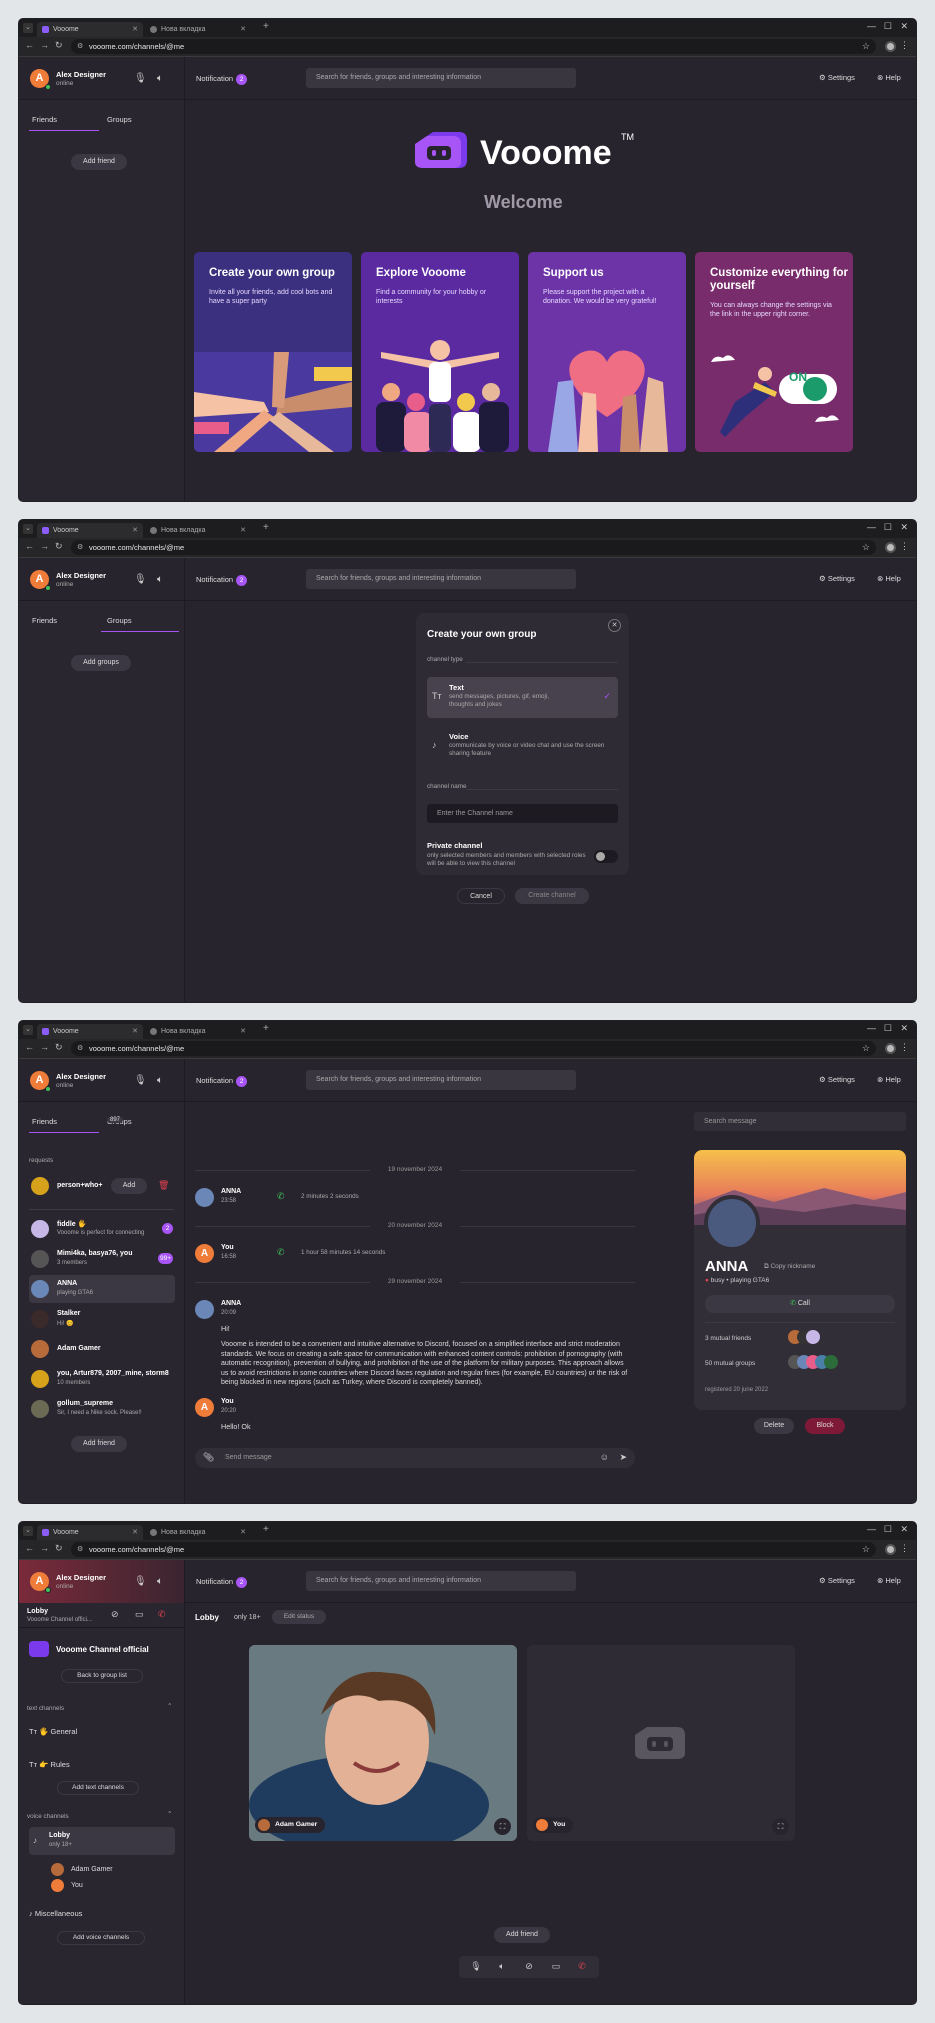 Image resolution: width=935 pixels, height=2023 pixels. Describe the element at coordinates (102, 1259) in the screenshot. I see `friend-row: Mimi4ka, basya76, you 3 members 99+` at that location.